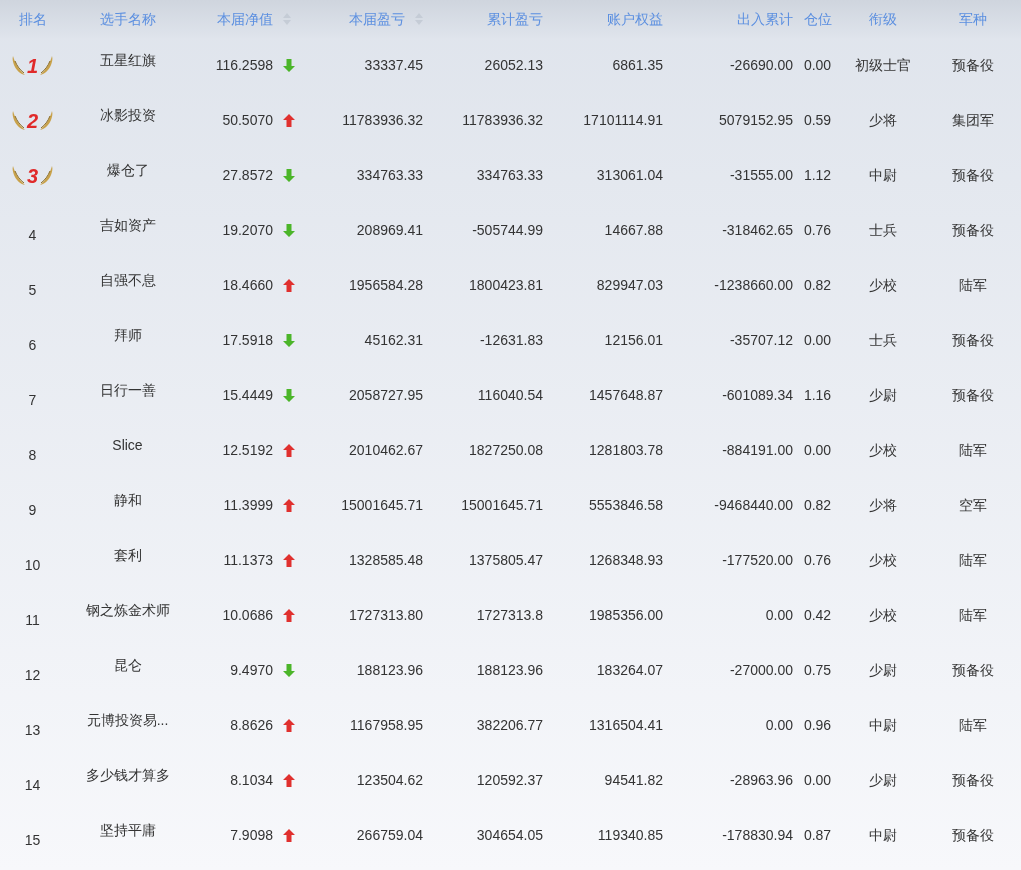 The width and height of the screenshot is (1021, 870). What do you see at coordinates (127, 115) in the screenshot?
I see `player-name: 冰影投资` at bounding box center [127, 115].